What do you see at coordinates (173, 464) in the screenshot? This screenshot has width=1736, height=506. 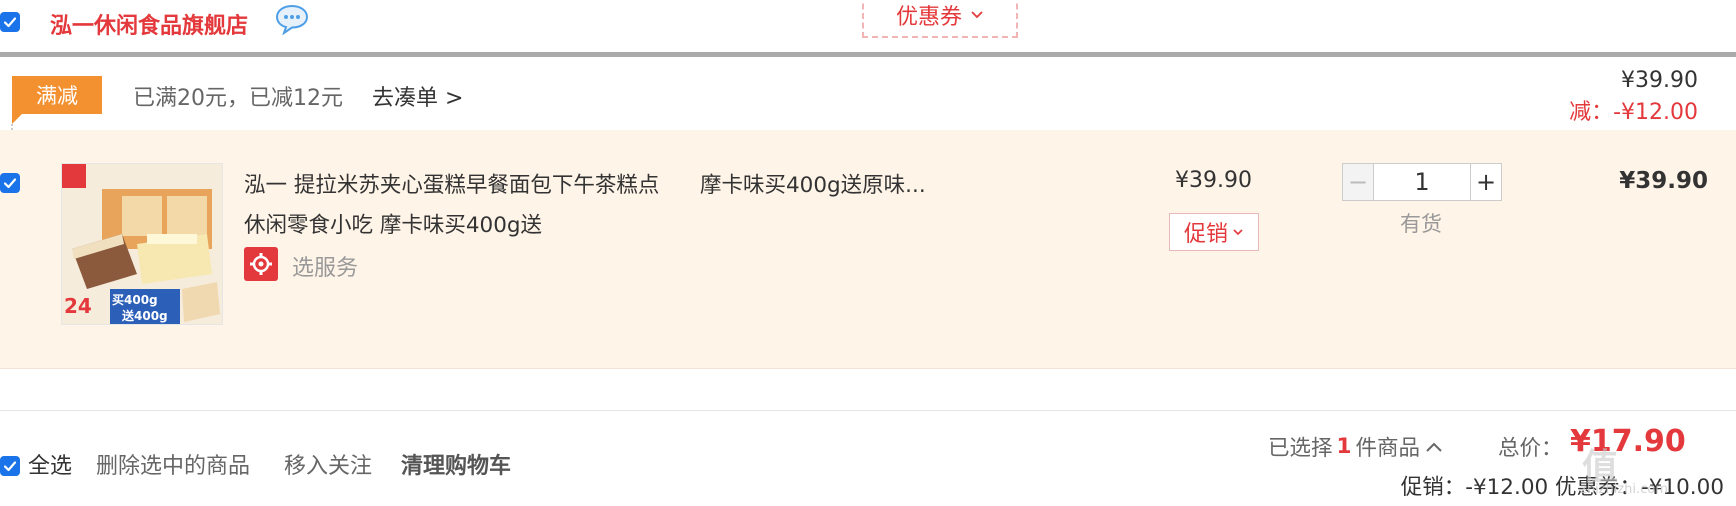 I see `delete-selected-button: 删除选中的商品` at bounding box center [173, 464].